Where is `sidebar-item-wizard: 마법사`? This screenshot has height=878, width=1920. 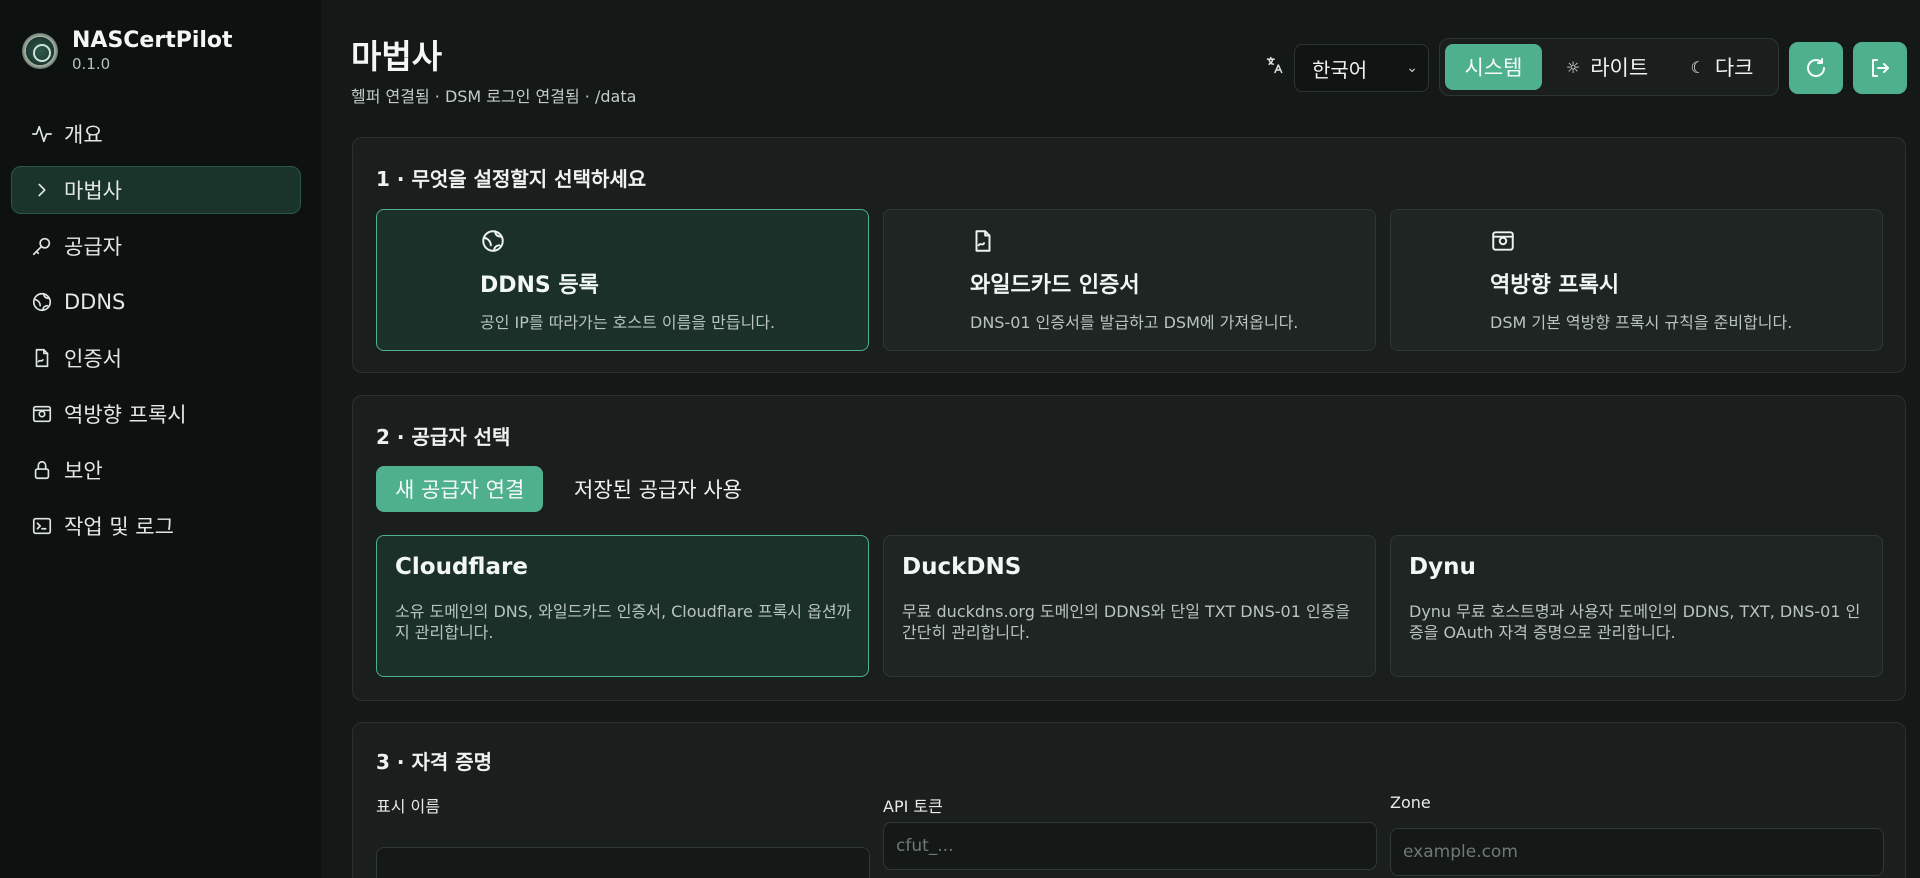
sidebar-item-wizard: 마법사 is located at coordinates (156, 190).